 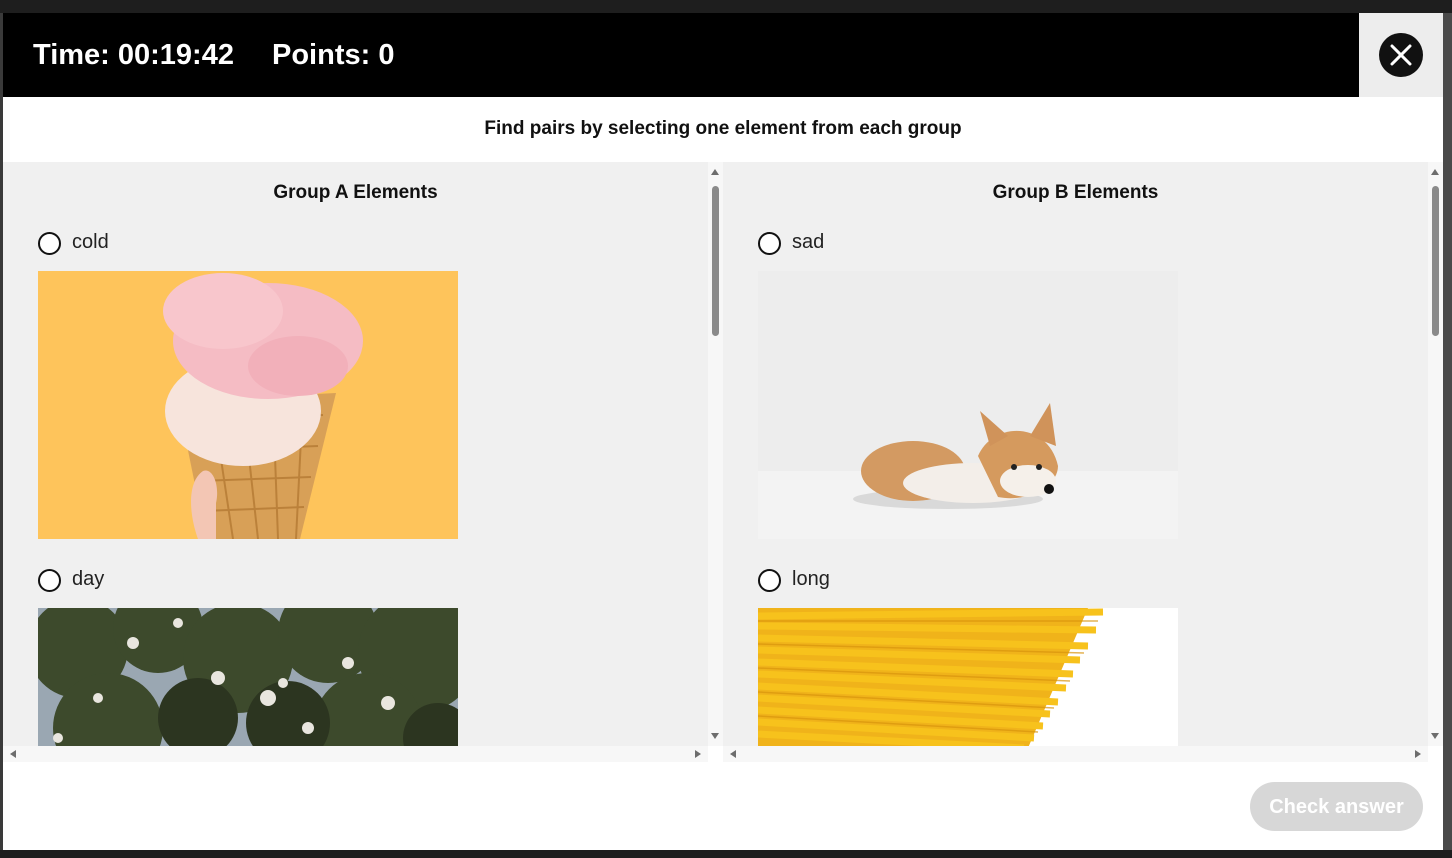 What do you see at coordinates (681, 55) in the screenshot?
I see `game-header: Time: 00:19:42 Points: 0` at bounding box center [681, 55].